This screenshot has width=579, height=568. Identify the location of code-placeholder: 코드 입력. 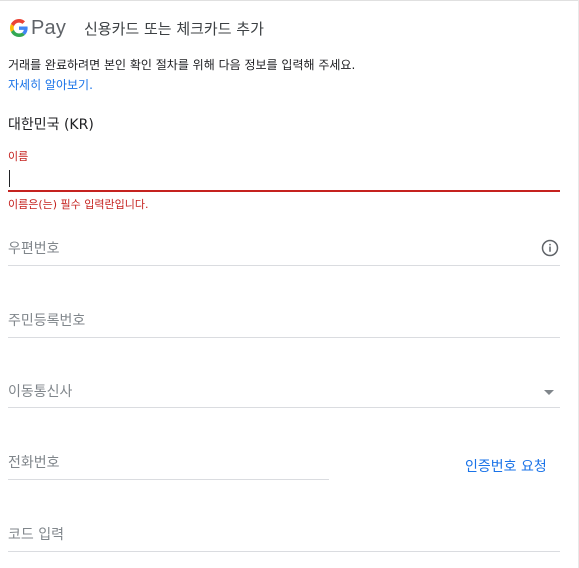
(36, 535).